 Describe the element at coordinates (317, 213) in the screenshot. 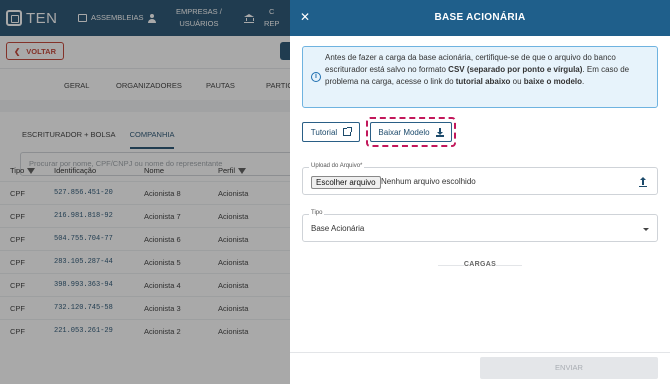

I see `tipo-field-label: Tipo` at that location.